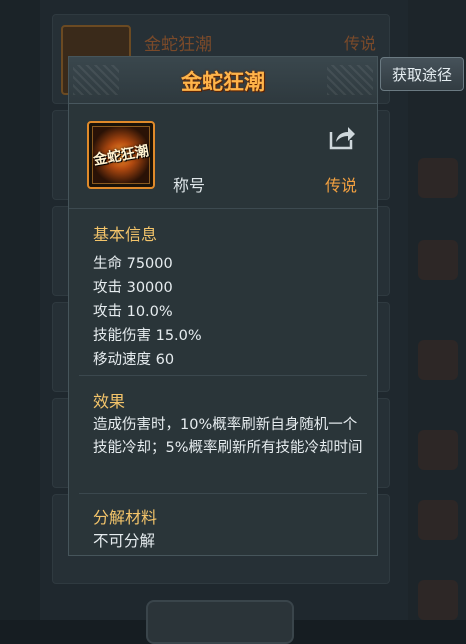  What do you see at coordinates (437, 310) in the screenshot?
I see `background-right-column` at bounding box center [437, 310].